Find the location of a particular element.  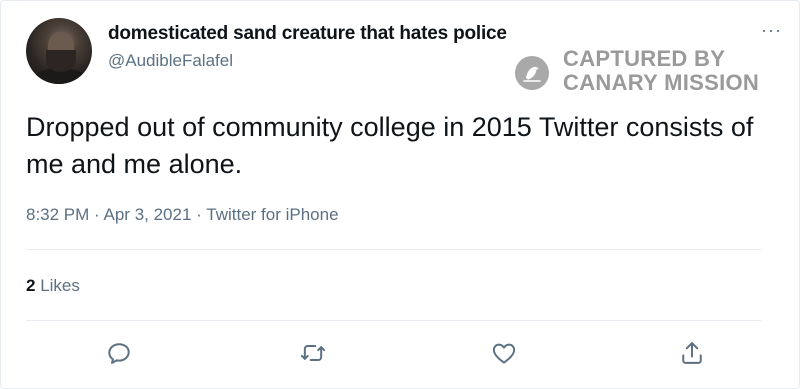

more-icon: ··· is located at coordinates (771, 30).